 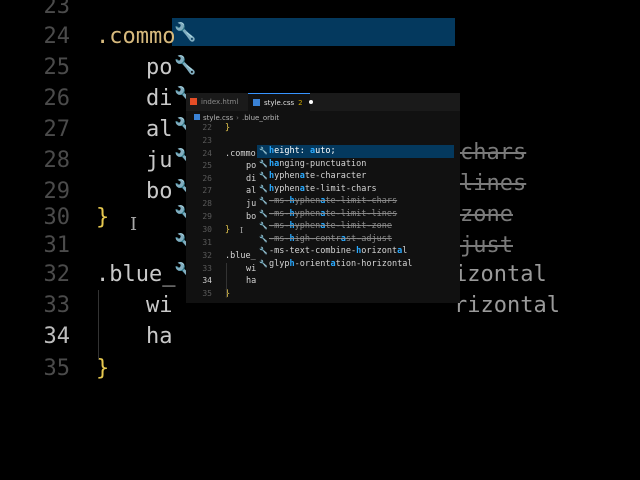 I want to click on bg-line-number: 26, so click(x=57, y=98).